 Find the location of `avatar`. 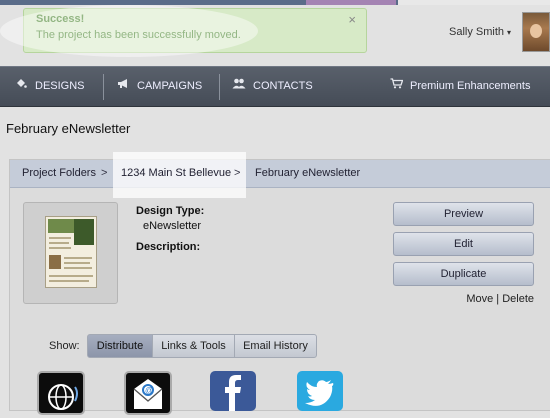

avatar is located at coordinates (536, 32).